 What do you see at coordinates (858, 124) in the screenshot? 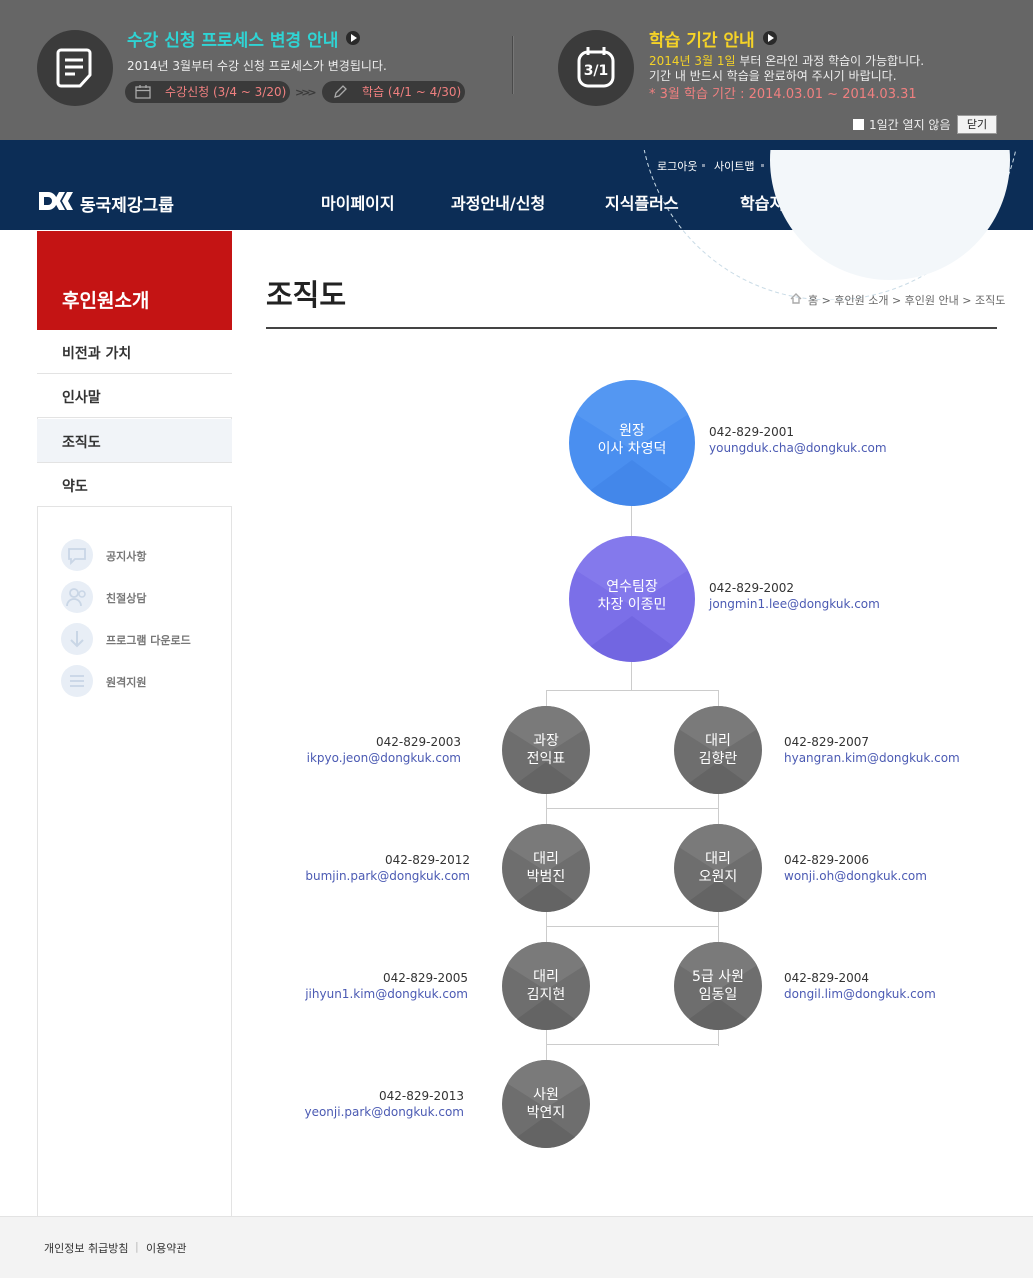
I see `dont-show-checkbox` at bounding box center [858, 124].